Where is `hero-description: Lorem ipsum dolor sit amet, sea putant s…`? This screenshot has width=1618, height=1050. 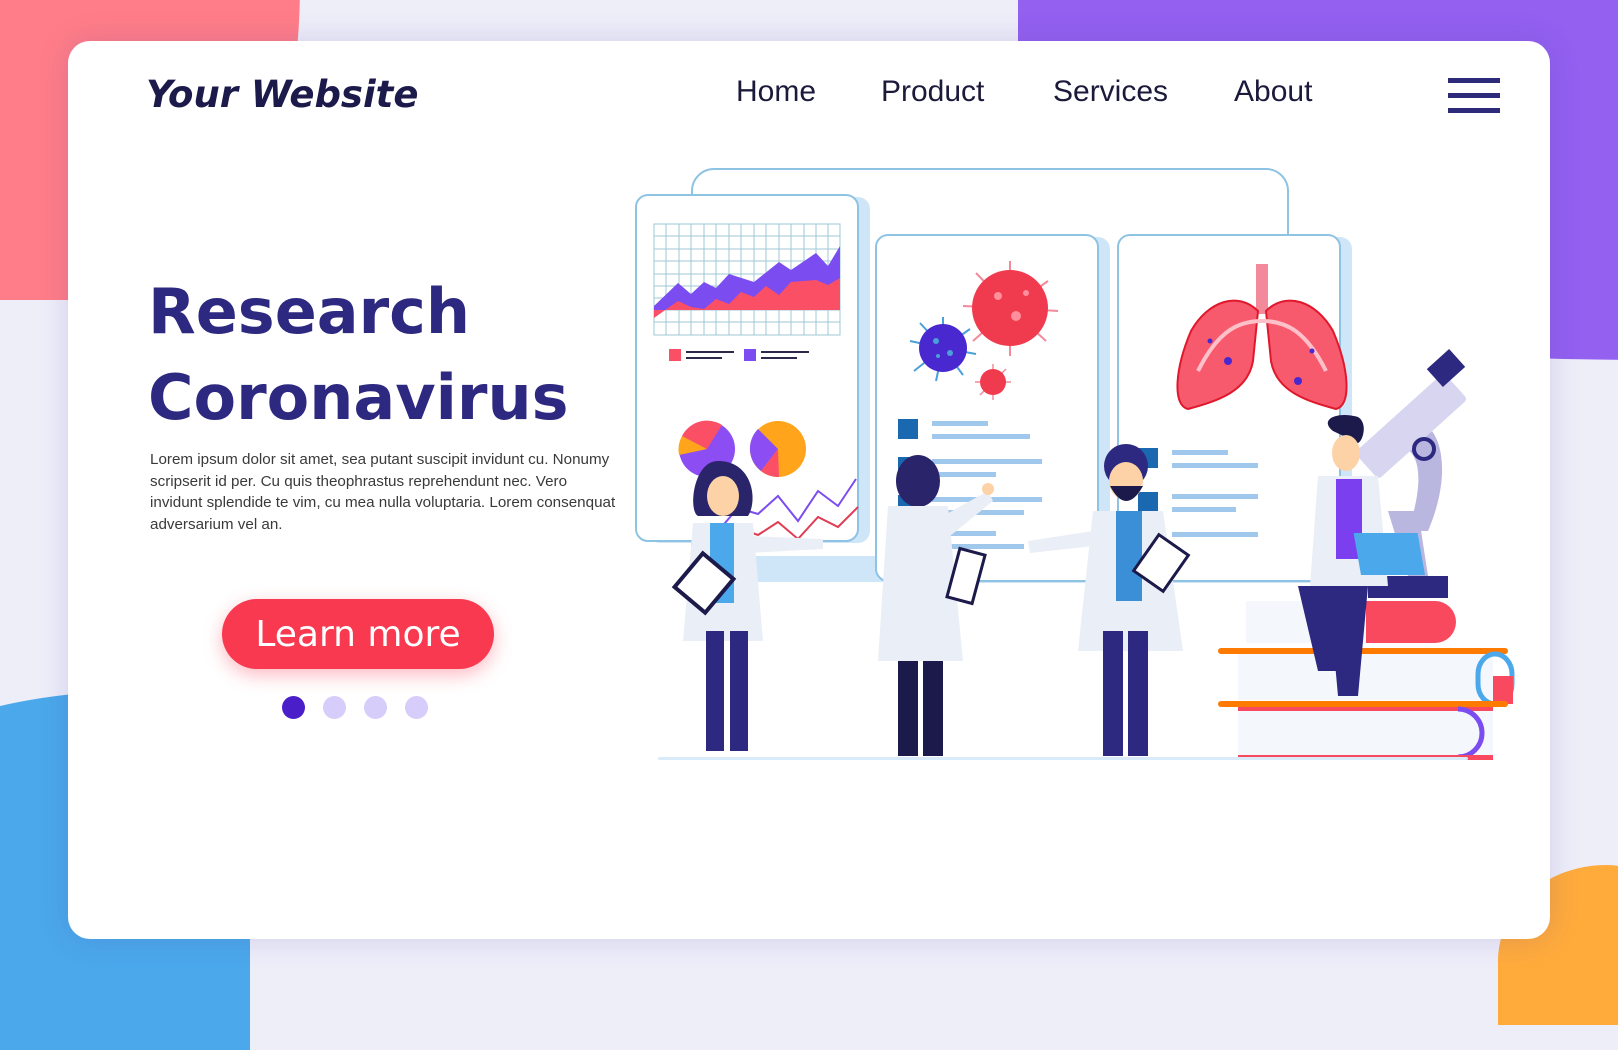 hero-description: Lorem ipsum dolor sit amet, sea putant s… is located at coordinates (383, 492).